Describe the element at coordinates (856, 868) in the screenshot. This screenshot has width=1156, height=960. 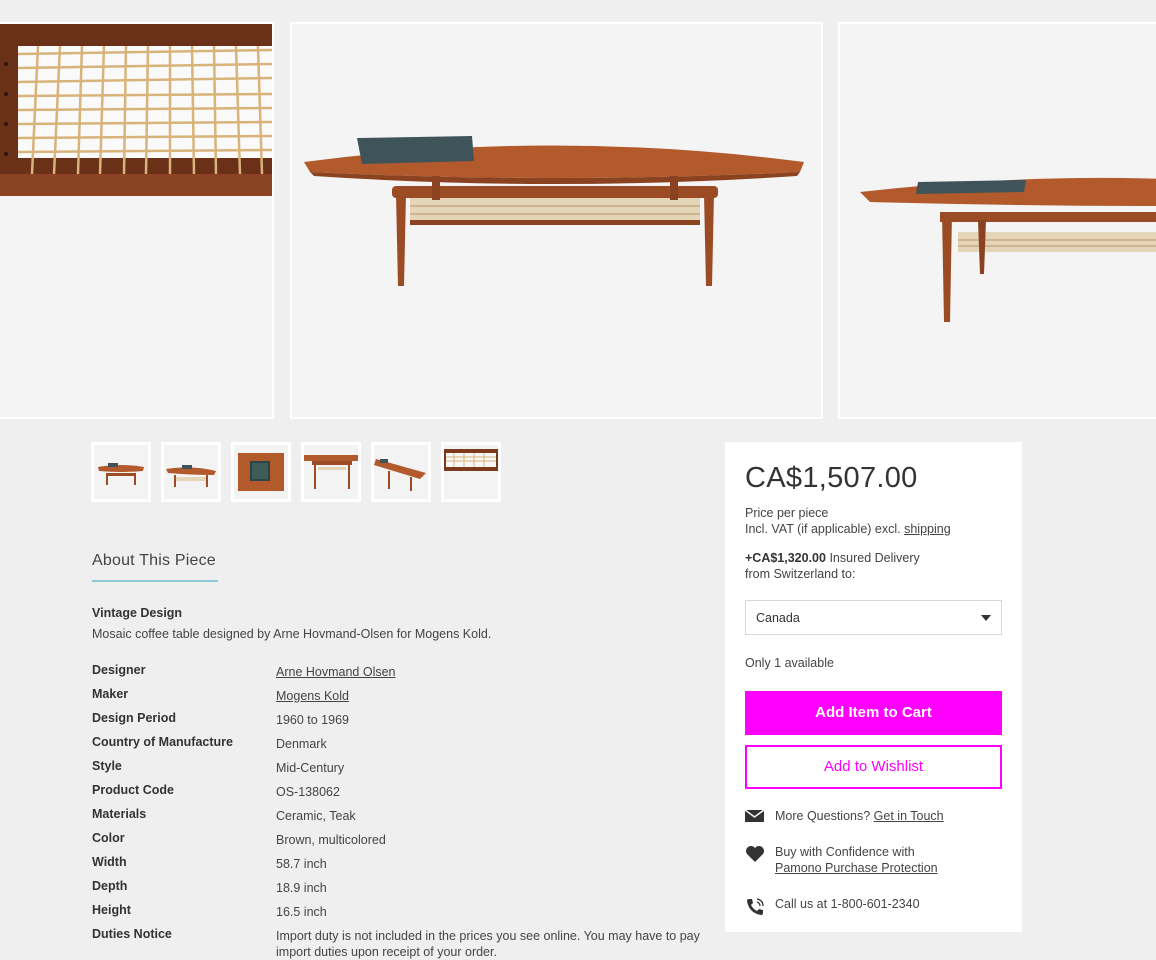
I see `purchase-protection-link: Pamono Purchase Protection` at that location.